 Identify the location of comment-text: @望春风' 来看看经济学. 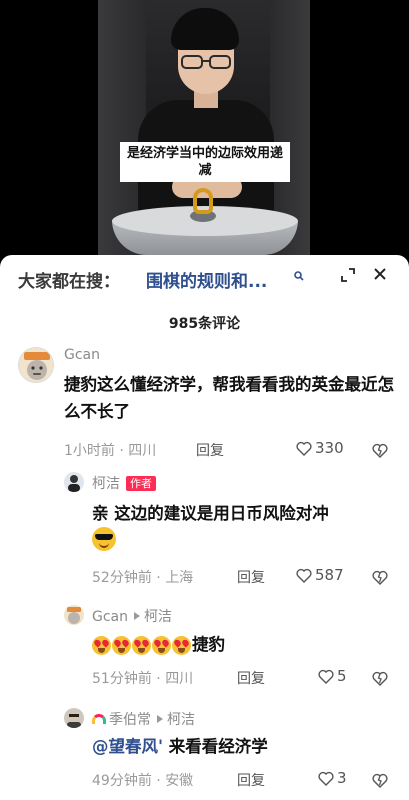
(180, 746).